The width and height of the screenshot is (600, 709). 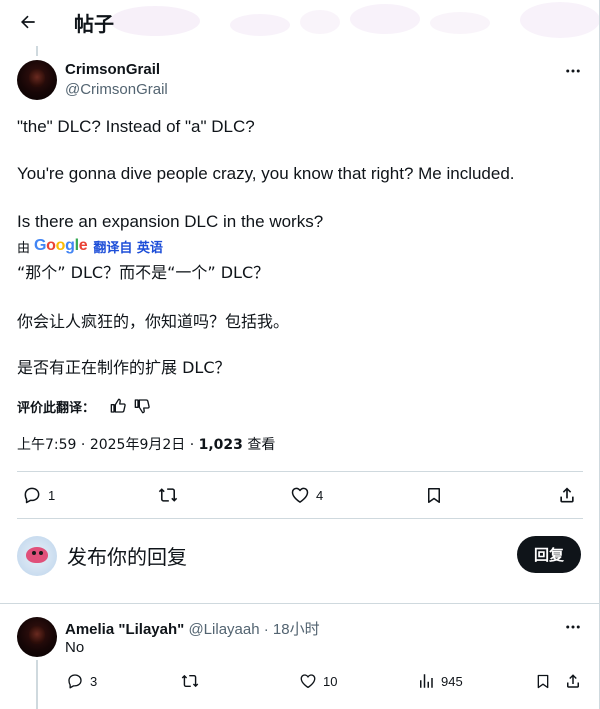 What do you see at coordinates (220, 445) in the screenshot?
I see `views-count: 1,023` at bounding box center [220, 445].